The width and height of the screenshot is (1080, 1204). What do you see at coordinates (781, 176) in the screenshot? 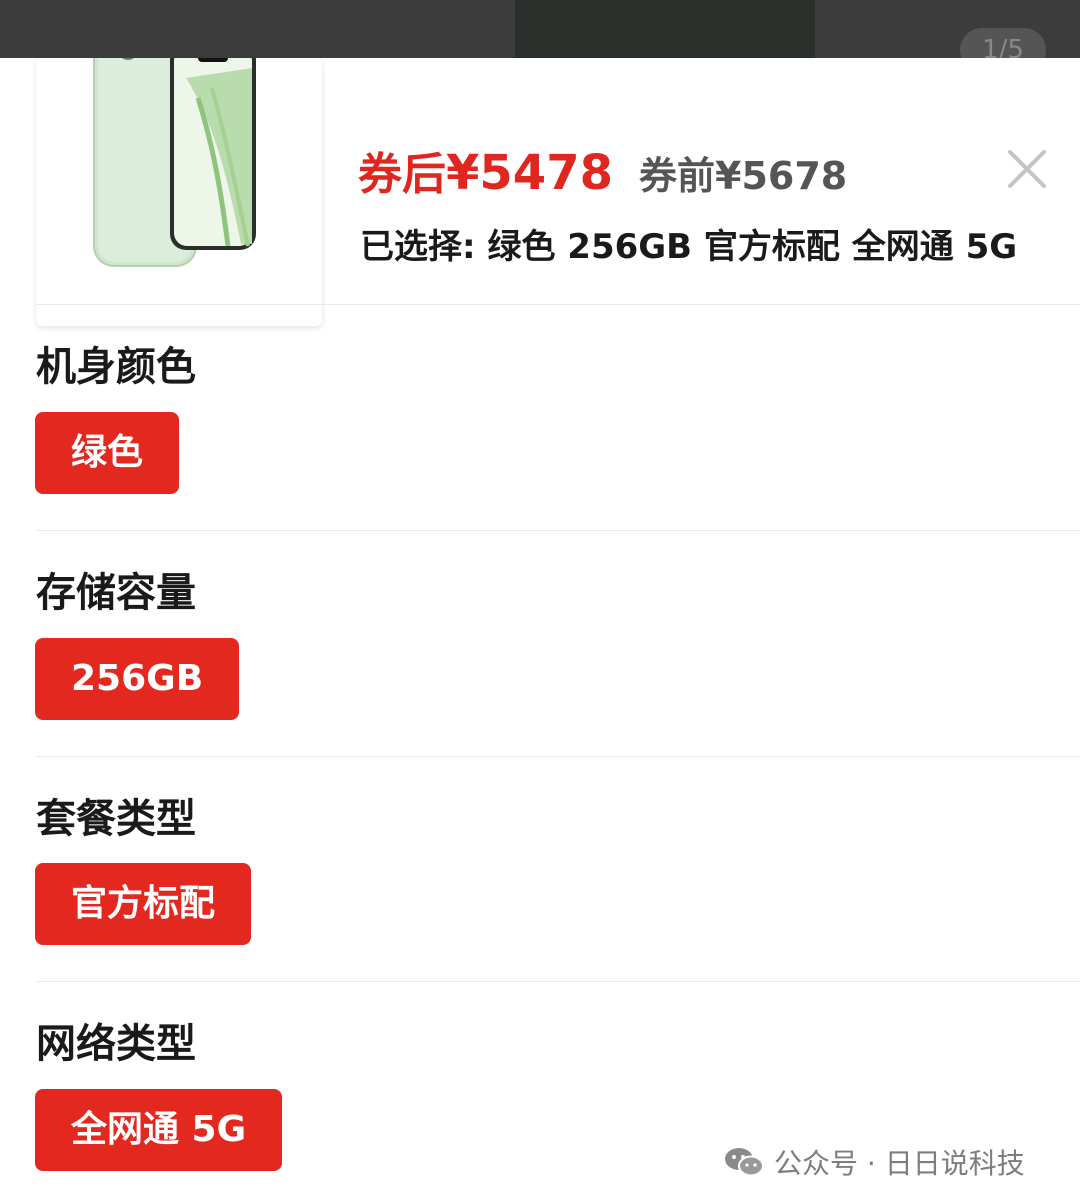
I see `price-before-value: ¥5678` at bounding box center [781, 176].